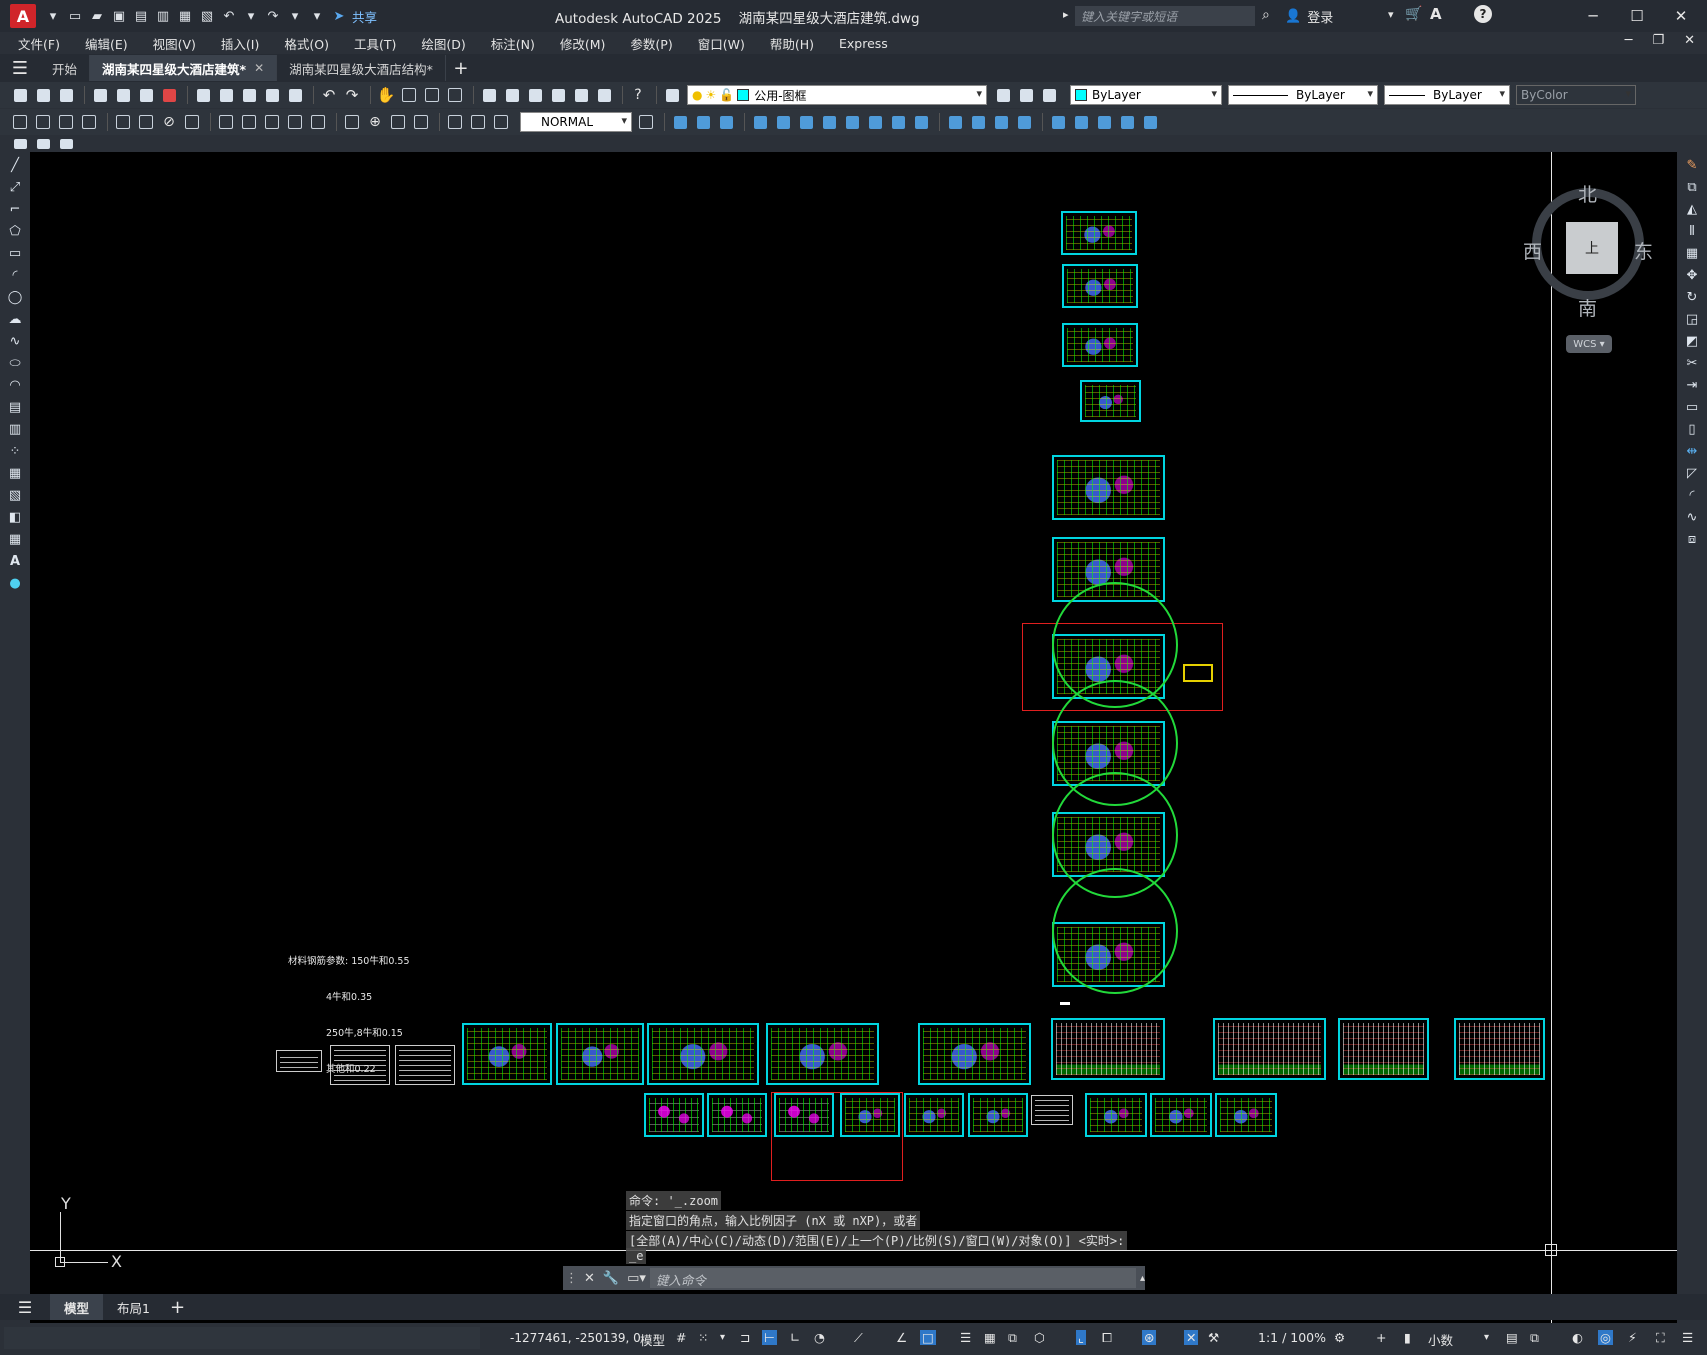 This screenshot has width=1707, height=1355. What do you see at coordinates (177, 1307) in the screenshot?
I see `add-layout-button: +` at bounding box center [177, 1307].